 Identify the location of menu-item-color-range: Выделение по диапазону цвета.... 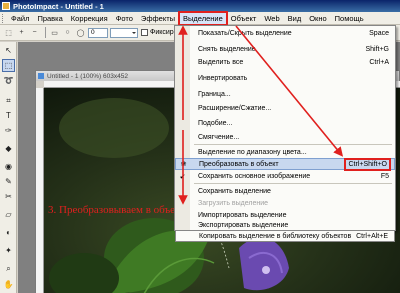
(285, 152).